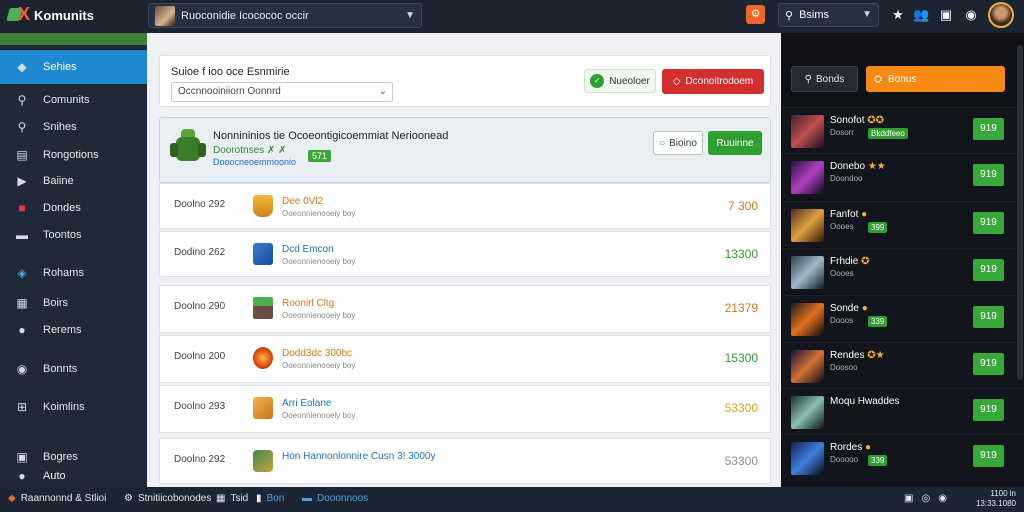  Describe the element at coordinates (58, 181) in the screenshot. I see `sidebar-item-label: Baiine` at that location.